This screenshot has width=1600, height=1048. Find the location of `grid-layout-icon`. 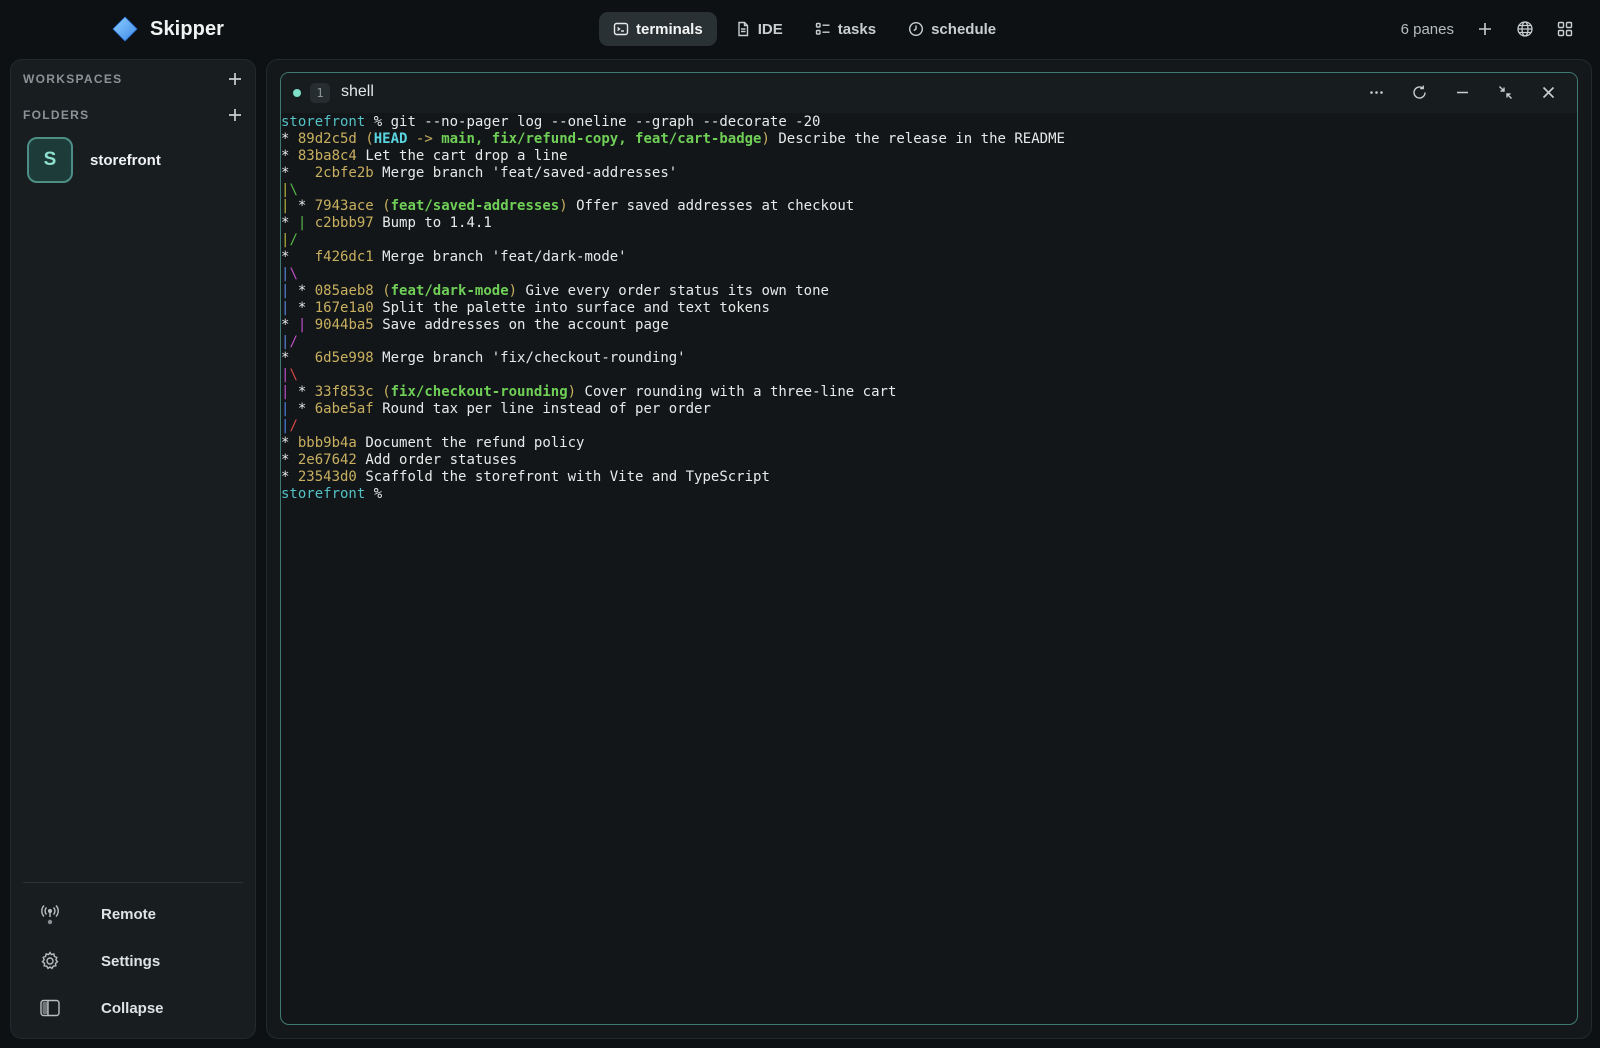

grid-layout-icon is located at coordinates (1565, 29).